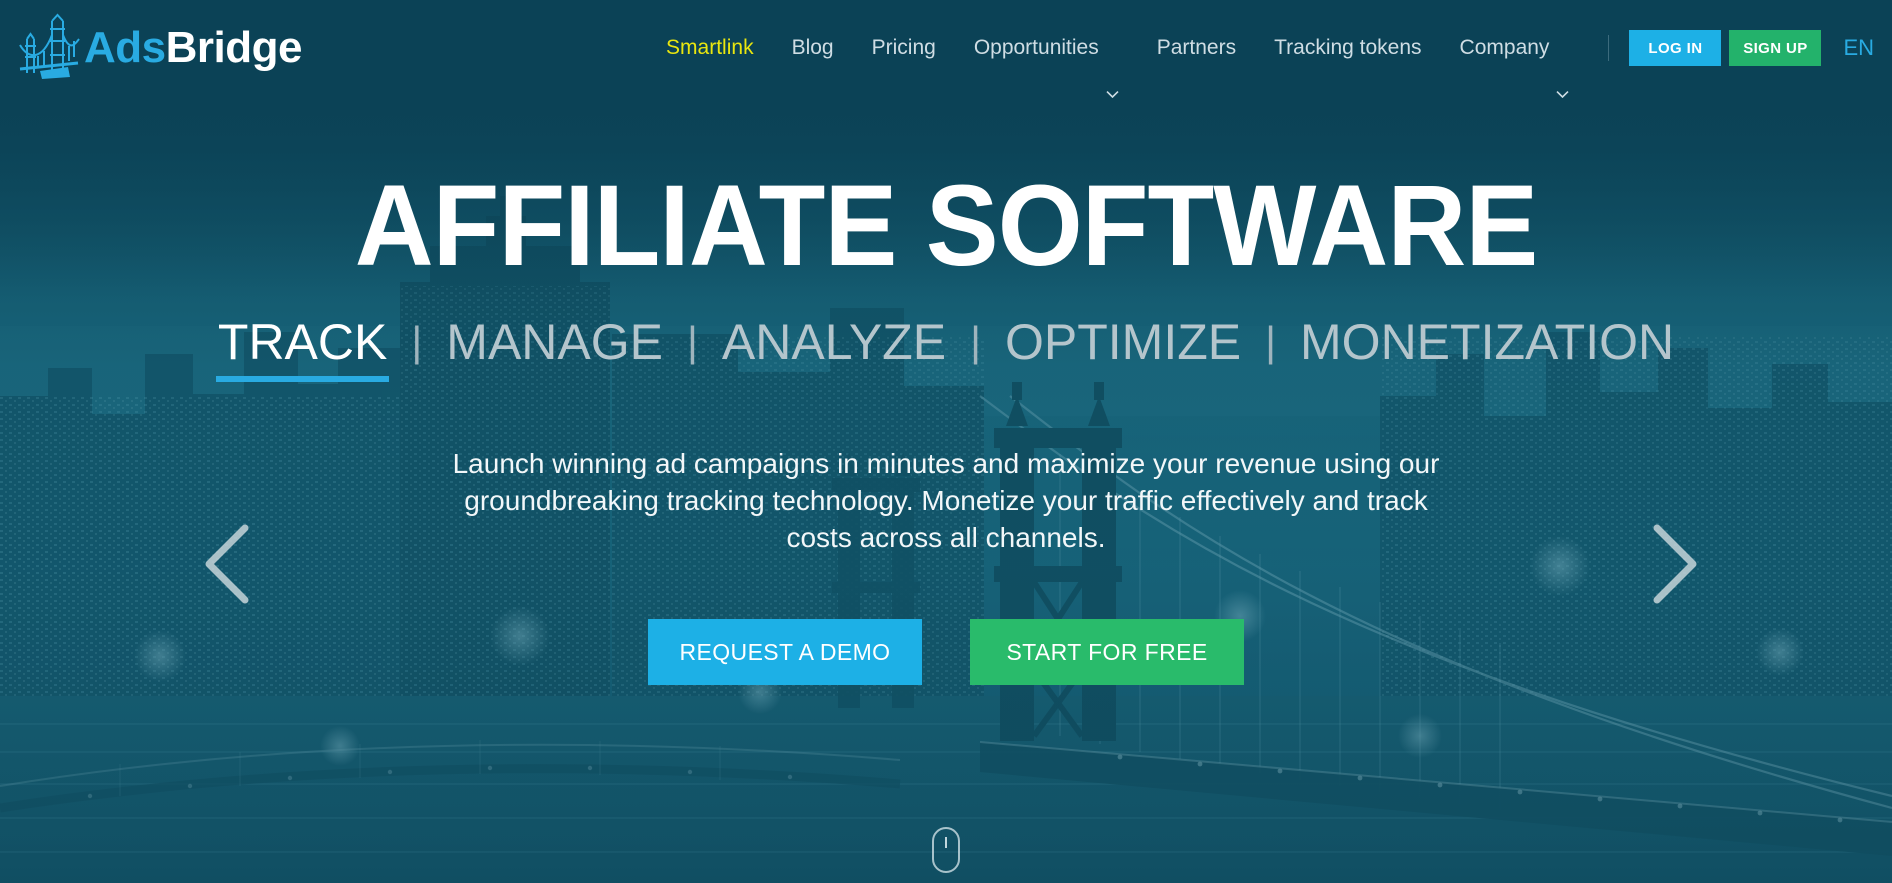  Describe the element at coordinates (1107, 652) in the screenshot. I see `start-for-free-button: START FOR FREE` at that location.